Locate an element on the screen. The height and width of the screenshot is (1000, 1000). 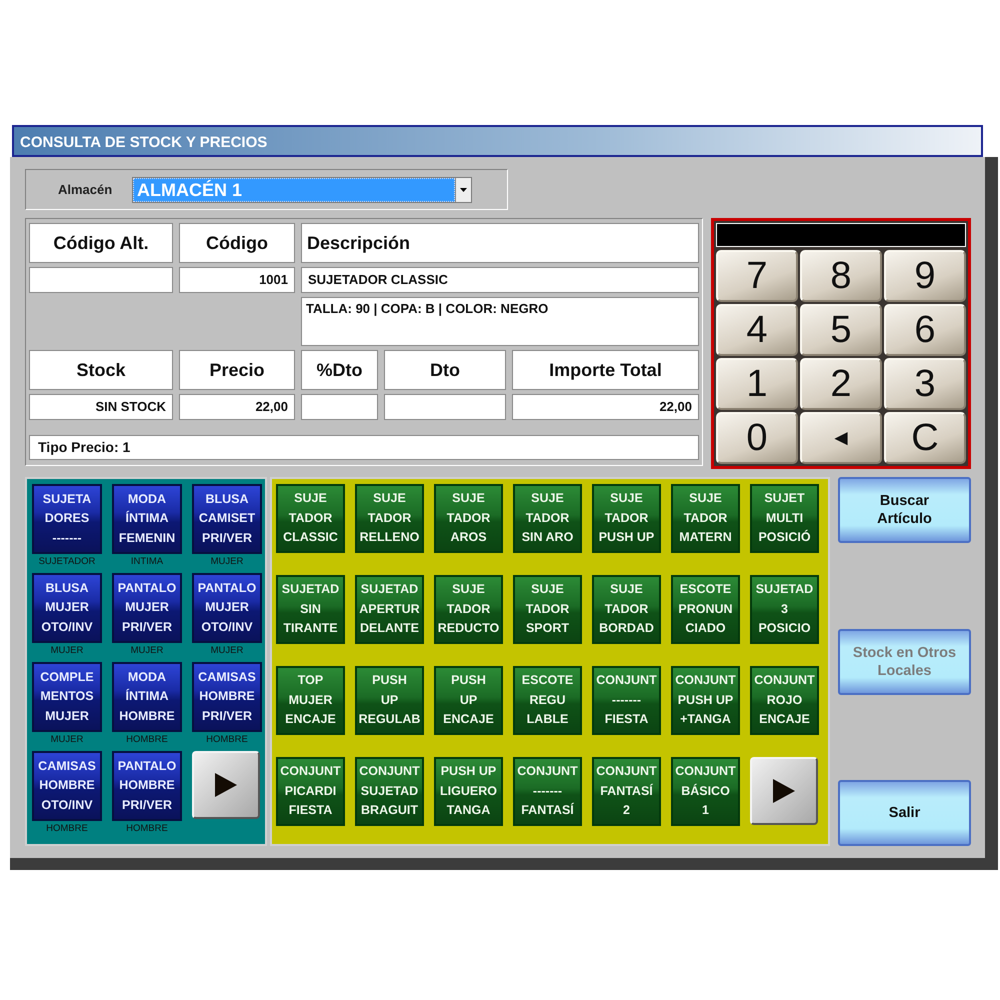
product-tile: ESCOTE REGU LABLE is located at coordinates (547, 700).